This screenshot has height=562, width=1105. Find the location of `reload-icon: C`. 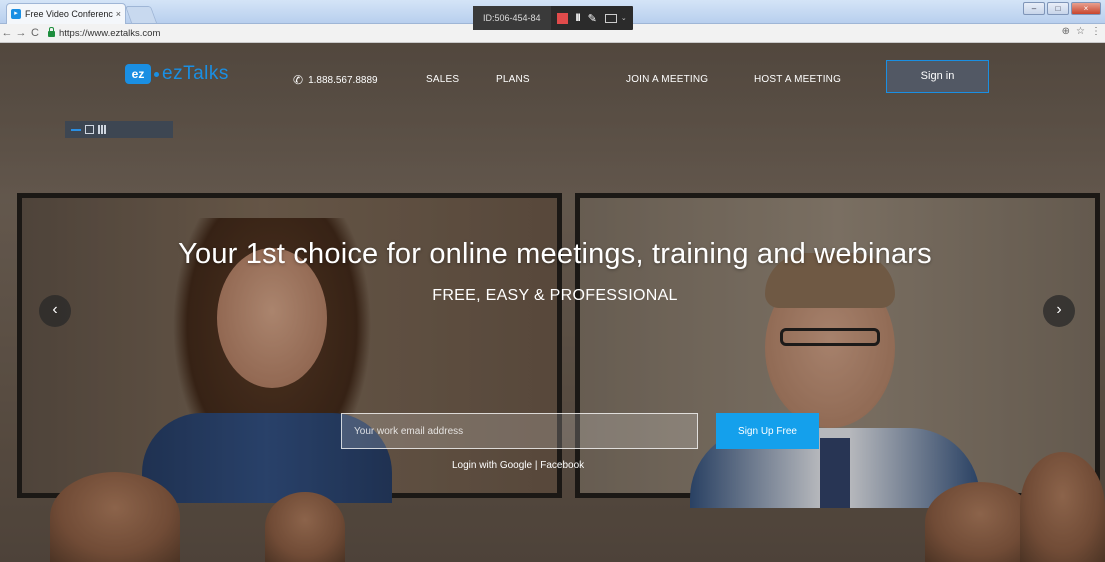

reload-icon: C is located at coordinates (35, 33).